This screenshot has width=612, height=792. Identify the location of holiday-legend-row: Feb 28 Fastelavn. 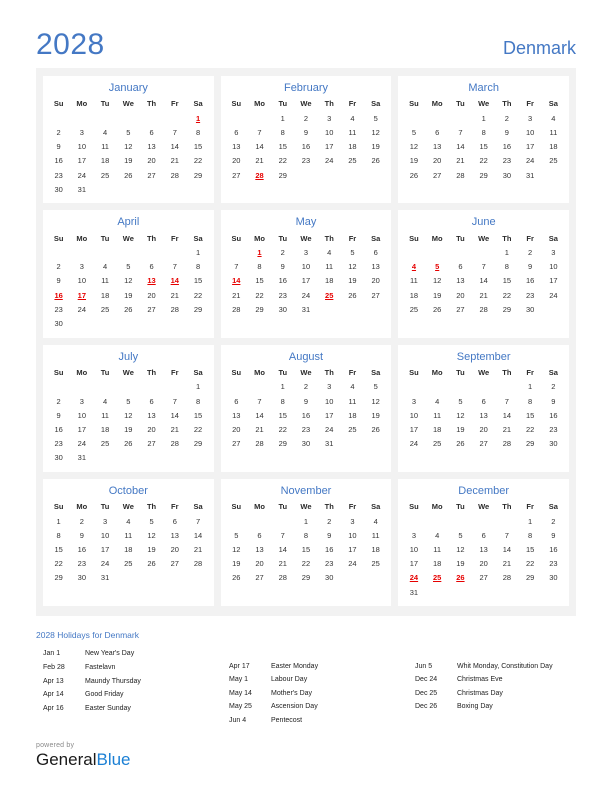
(136, 668).